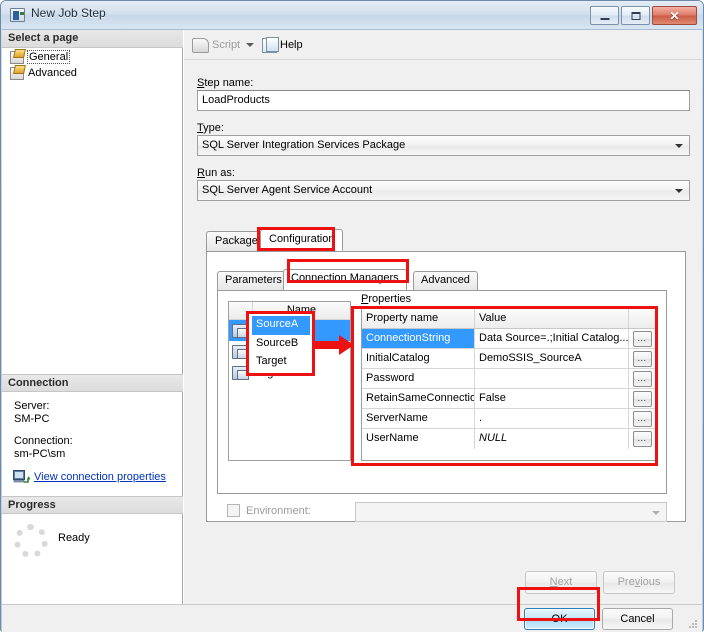 Image resolution: width=704 pixels, height=632 pixels. What do you see at coordinates (92, 57) in the screenshot?
I see `sidebar-item-general: General` at bounding box center [92, 57].